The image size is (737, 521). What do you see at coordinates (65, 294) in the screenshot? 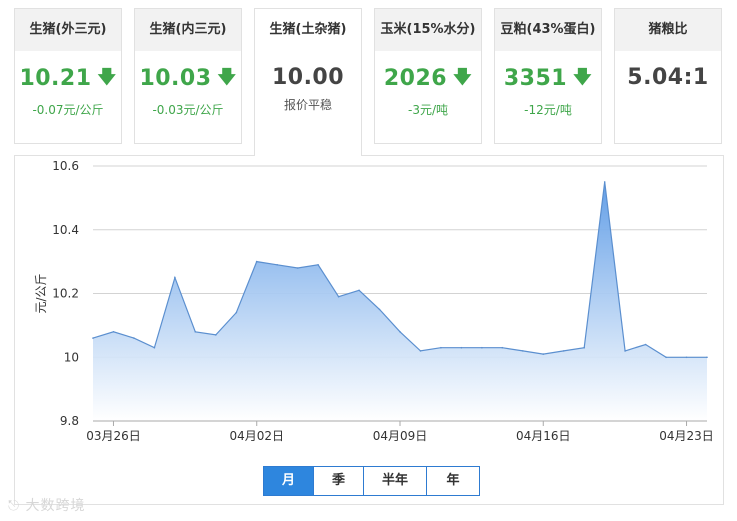
I see `y-tick-label: 10.2` at bounding box center [65, 294].